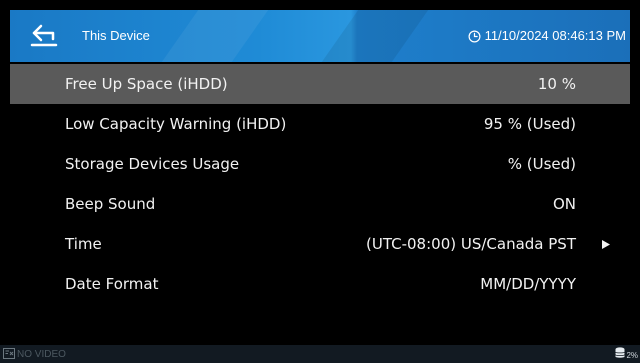 This screenshot has height=363, width=640. I want to click on clock-icon, so click(474, 36).